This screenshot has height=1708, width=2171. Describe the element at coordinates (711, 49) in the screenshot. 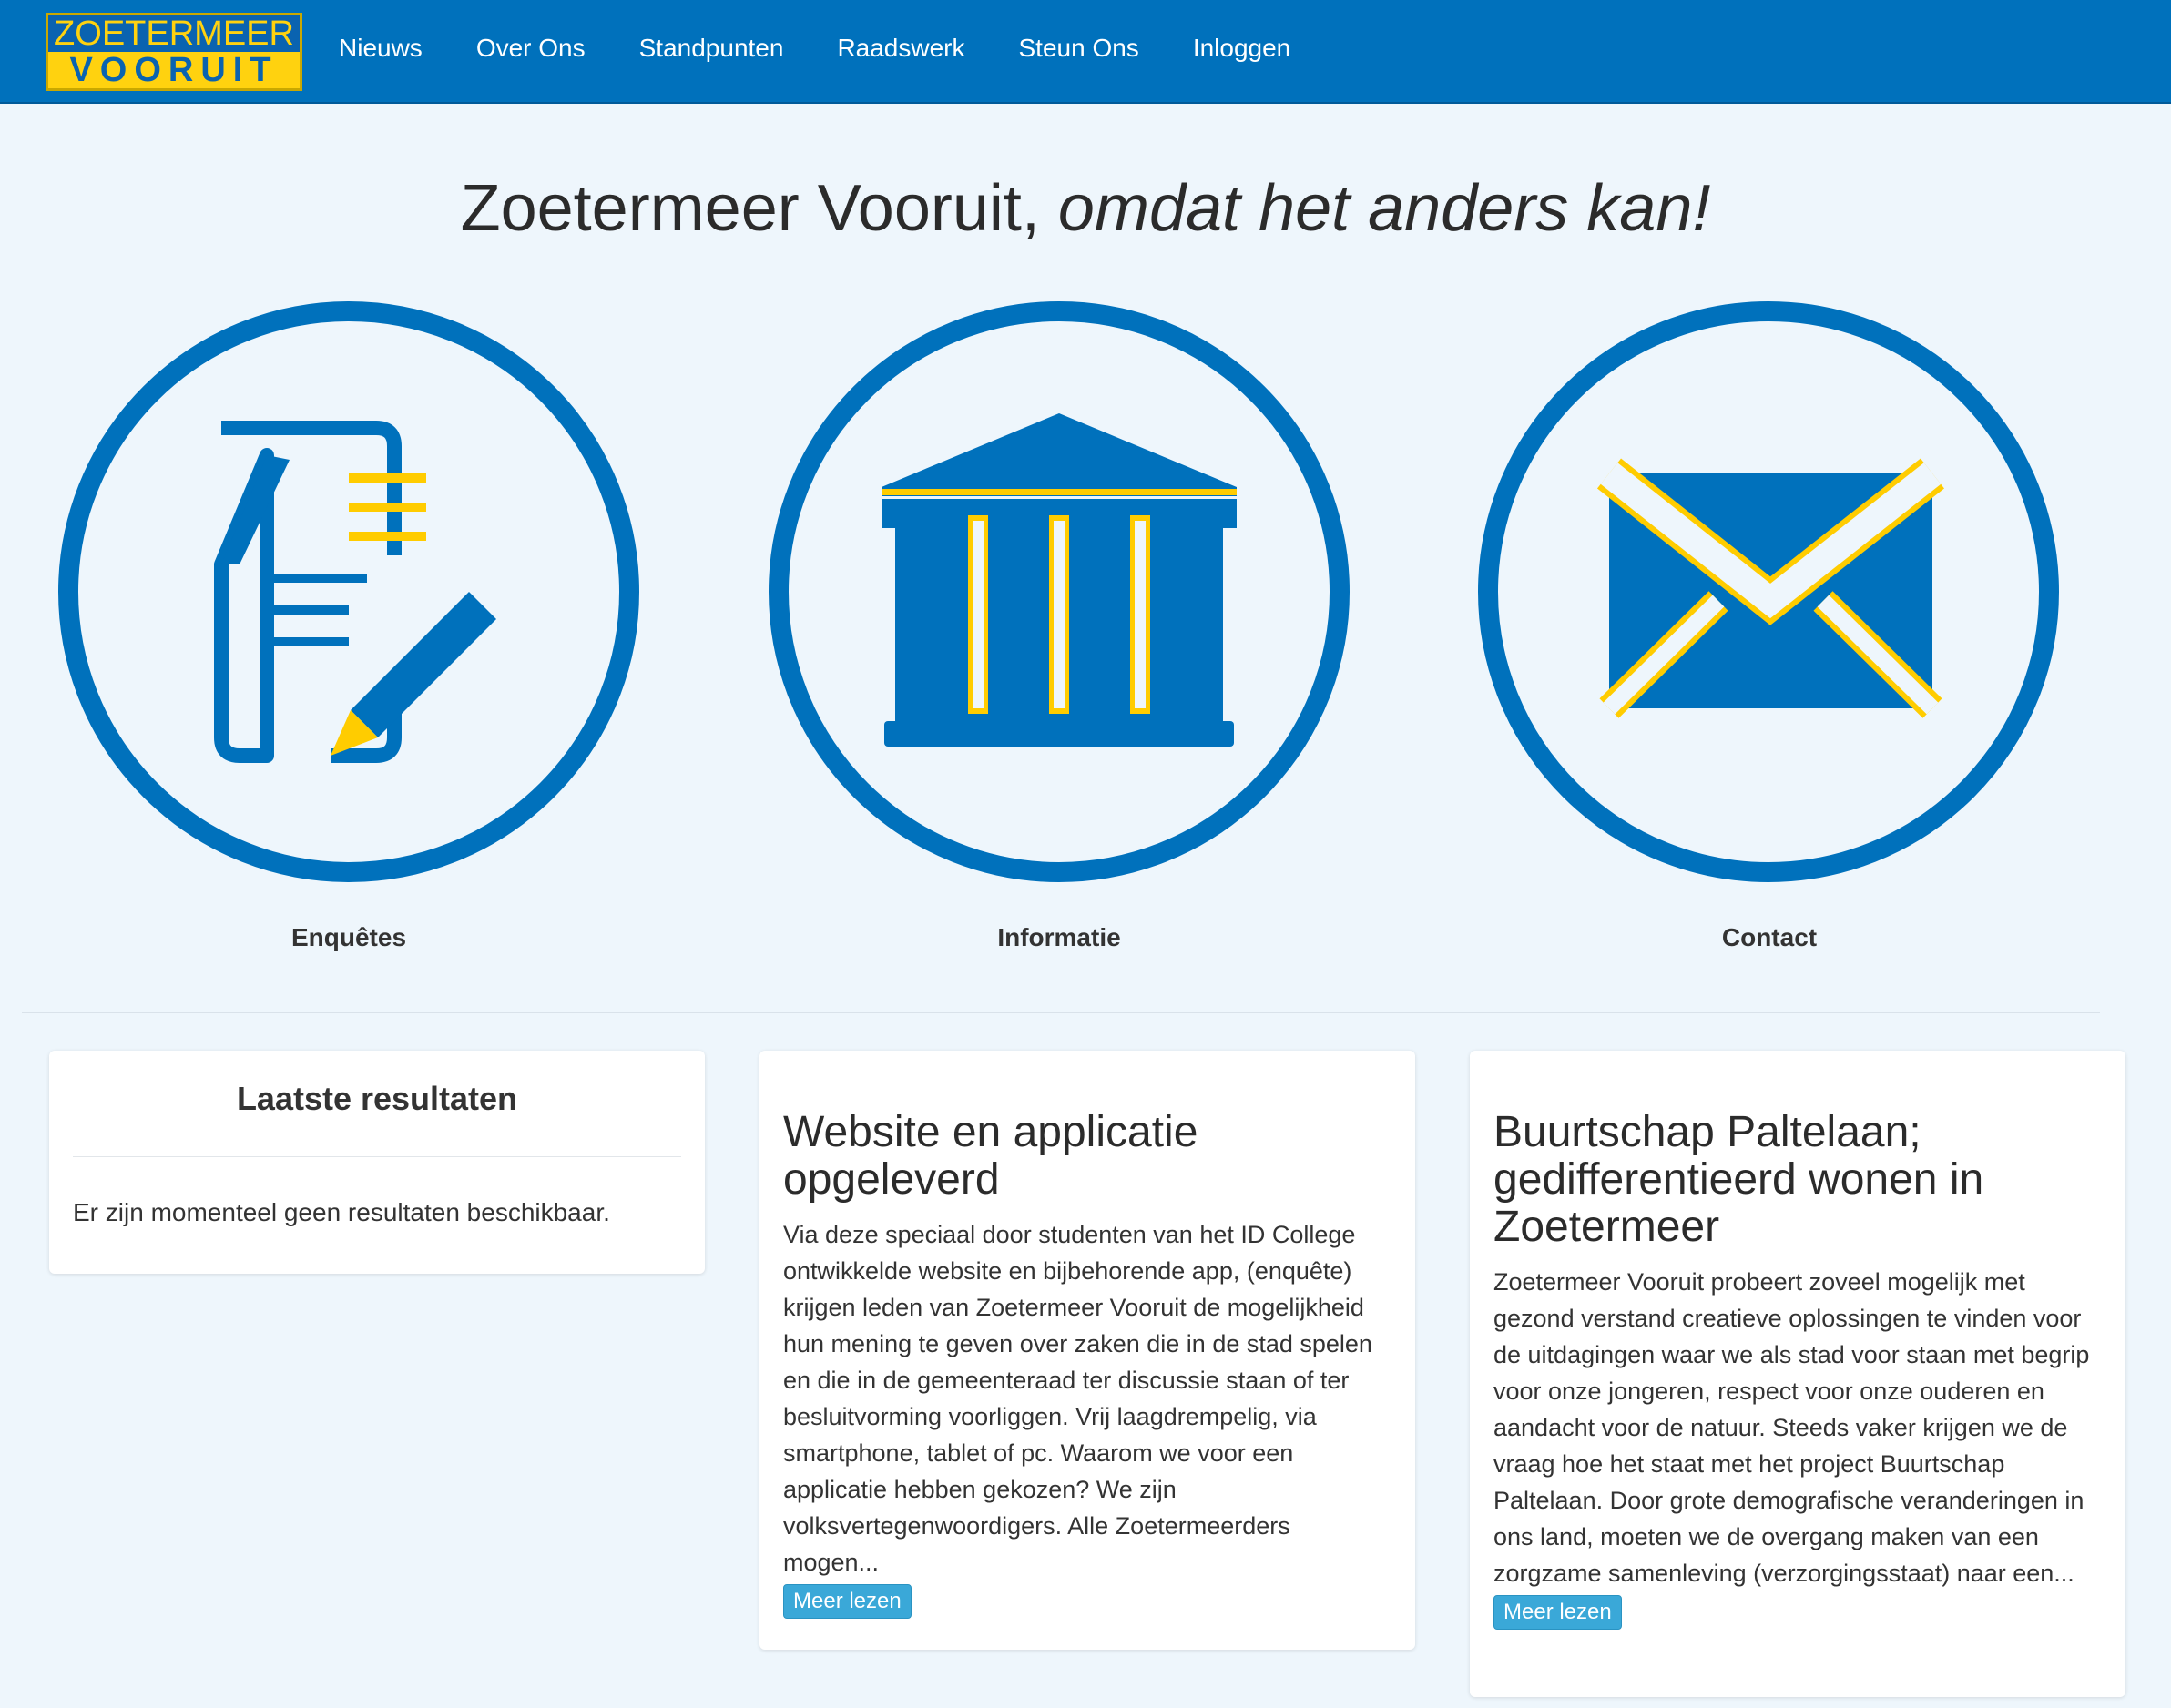

I see `nav-link-standpunten: Standpunten` at that location.